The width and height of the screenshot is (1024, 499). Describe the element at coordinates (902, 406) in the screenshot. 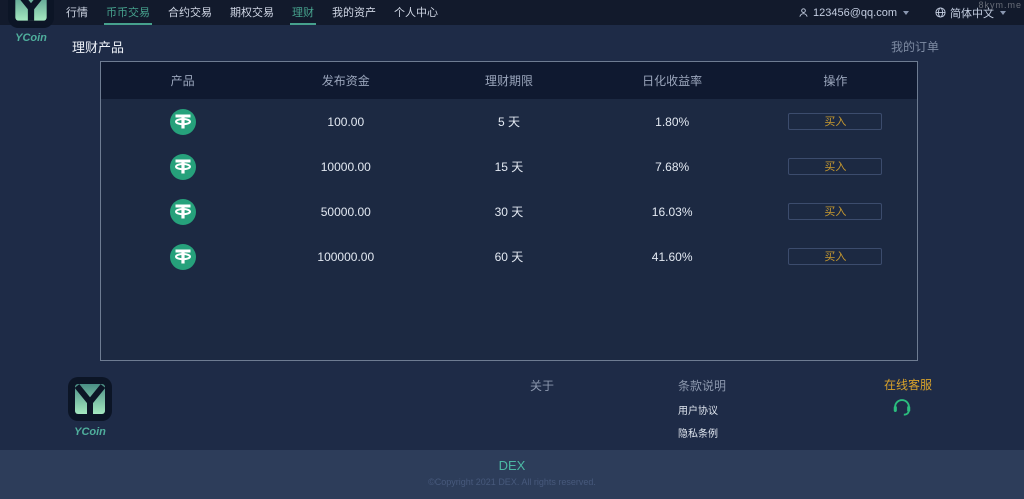

I see `customer-service-icon` at that location.